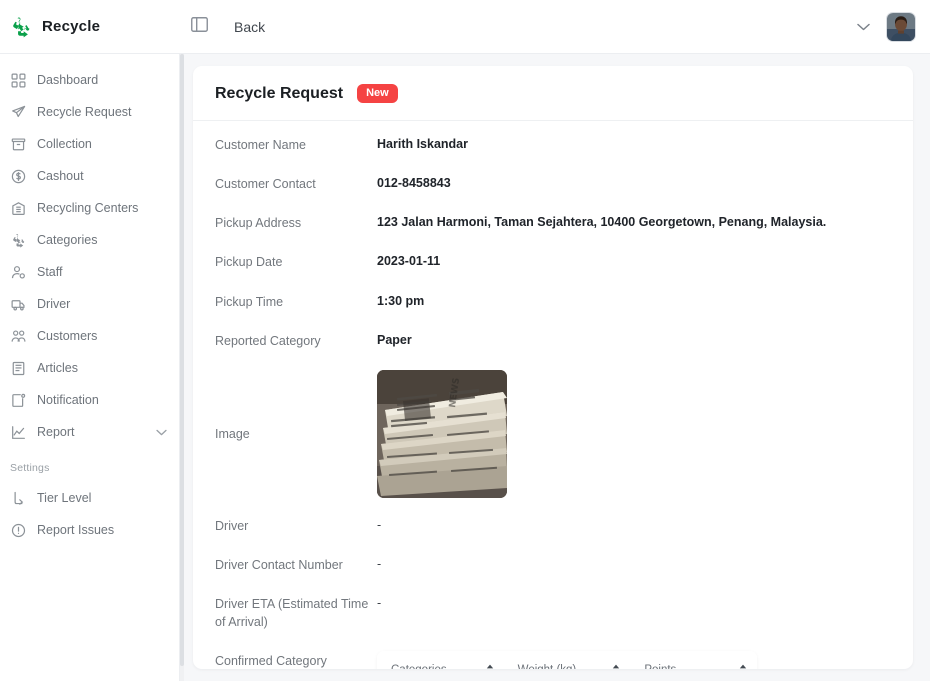  Describe the element at coordinates (76, 530) in the screenshot. I see `sidebar-item-label: Report Issues` at that location.